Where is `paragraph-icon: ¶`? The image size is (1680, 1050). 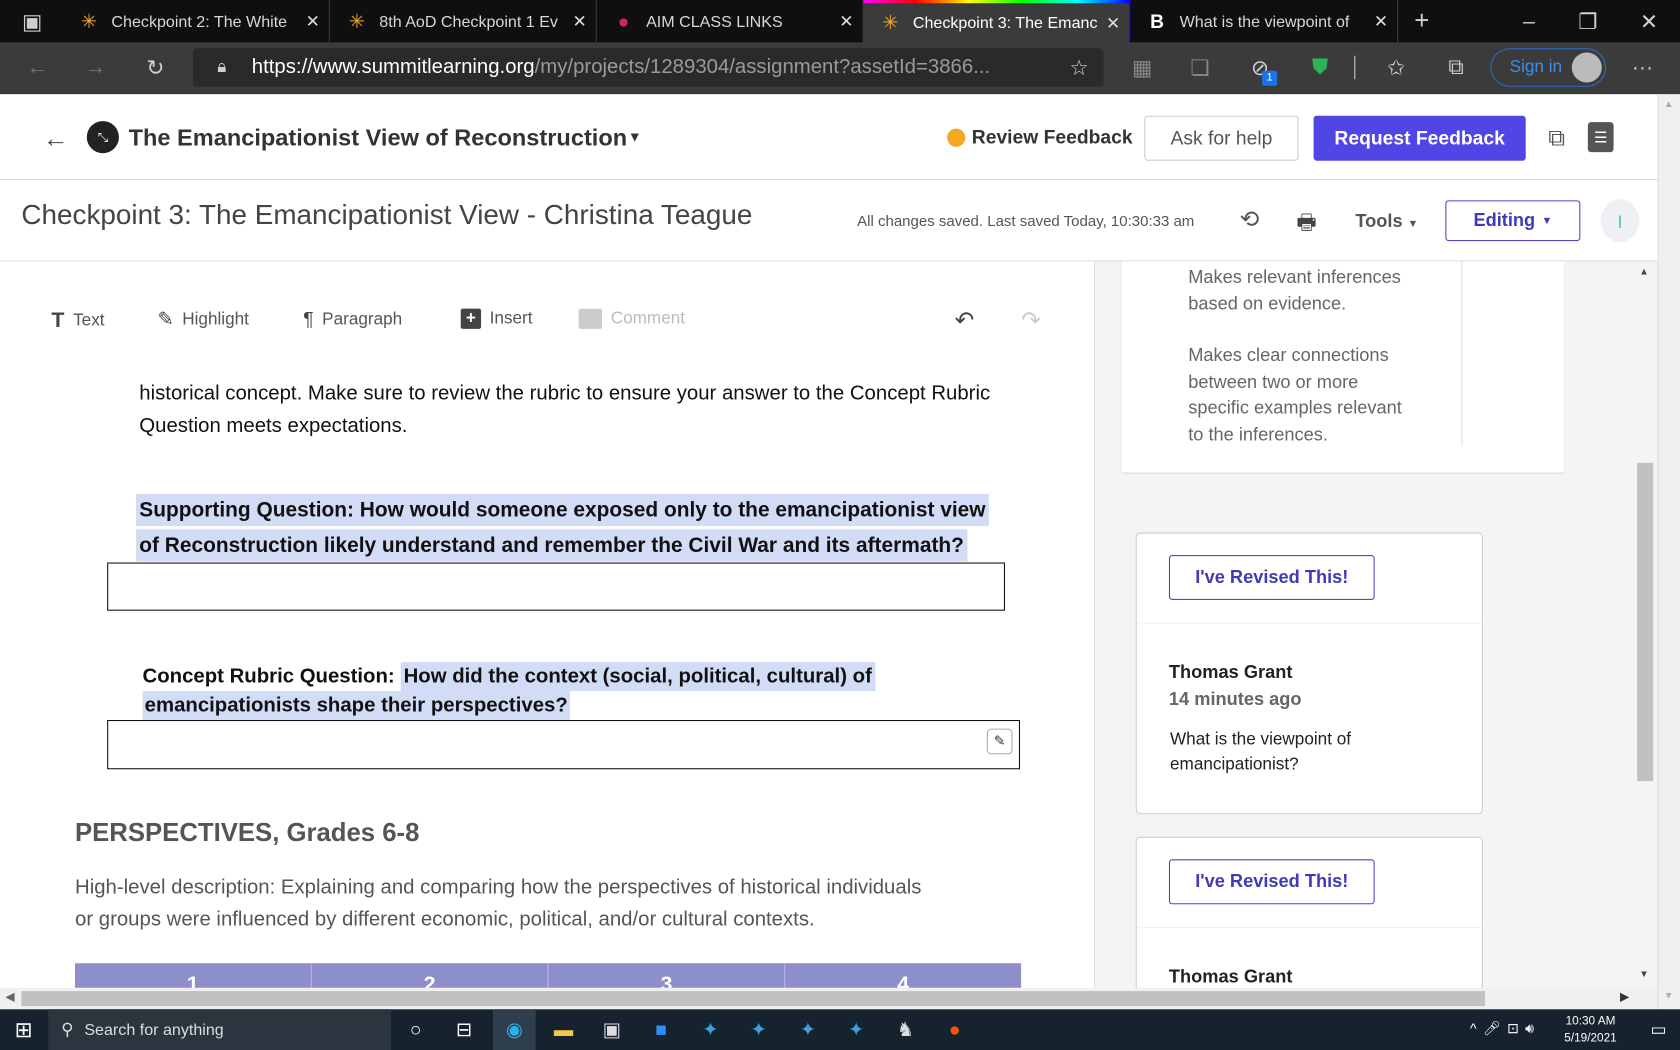
paragraph-icon: ¶ is located at coordinates (308, 319).